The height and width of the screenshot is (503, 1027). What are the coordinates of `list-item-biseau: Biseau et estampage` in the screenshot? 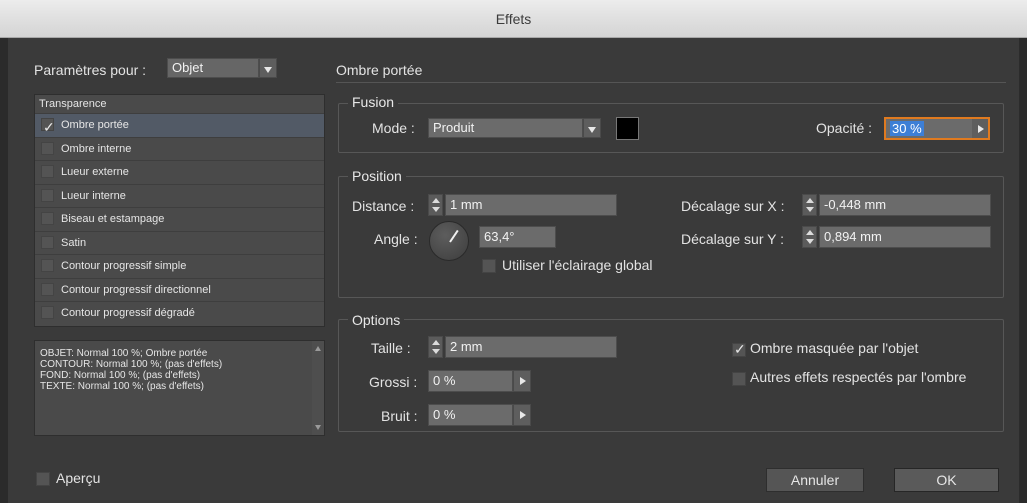 It's located at (179, 219).